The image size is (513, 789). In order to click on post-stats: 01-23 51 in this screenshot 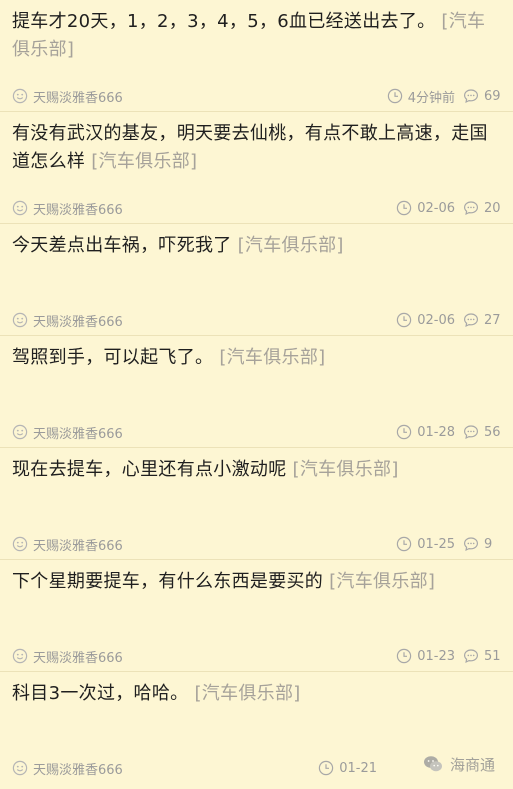, I will do `click(449, 656)`.